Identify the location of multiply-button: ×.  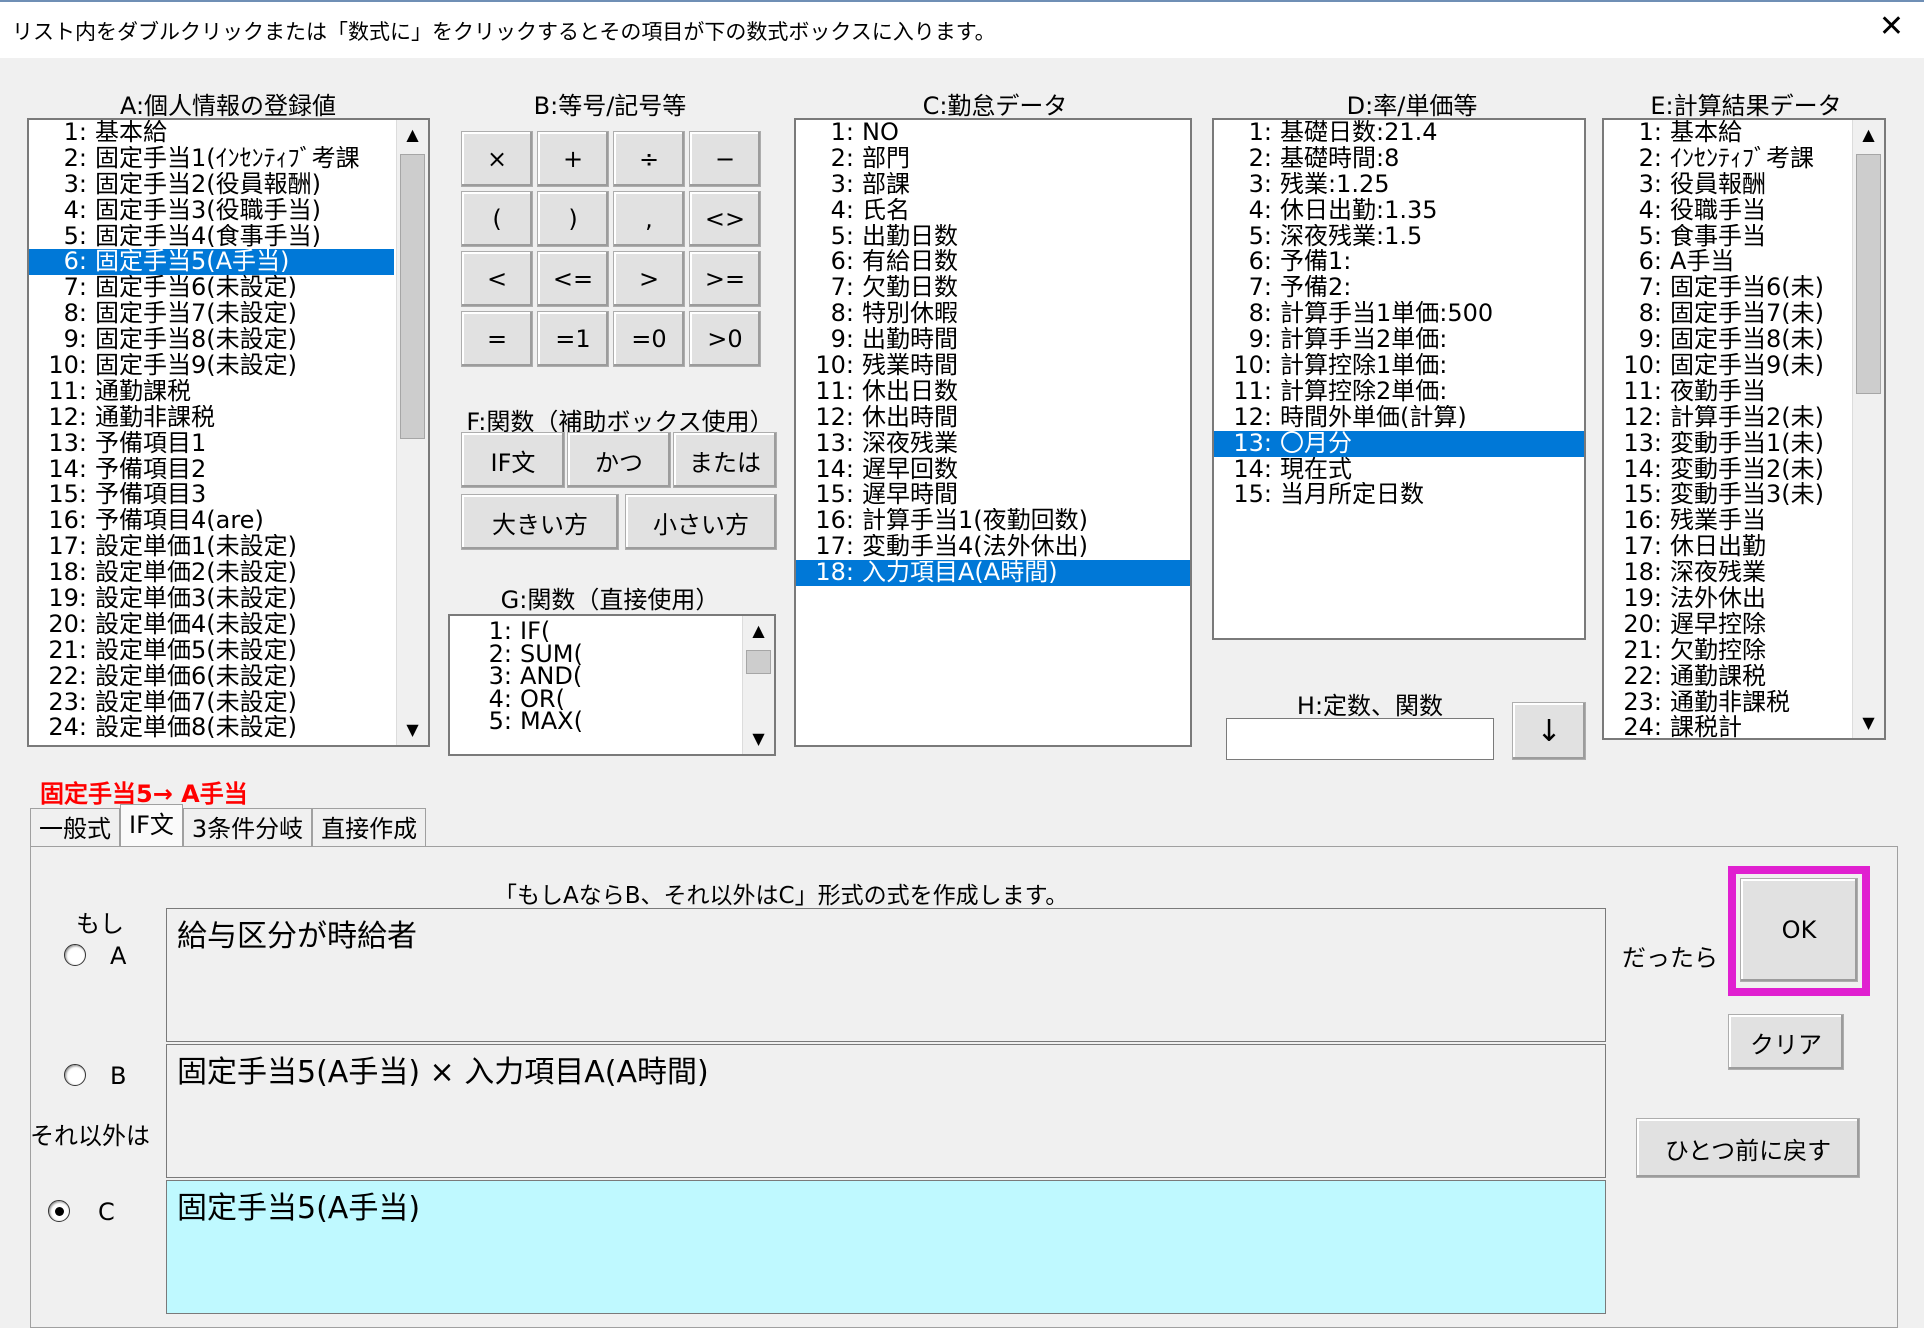
(497, 159).